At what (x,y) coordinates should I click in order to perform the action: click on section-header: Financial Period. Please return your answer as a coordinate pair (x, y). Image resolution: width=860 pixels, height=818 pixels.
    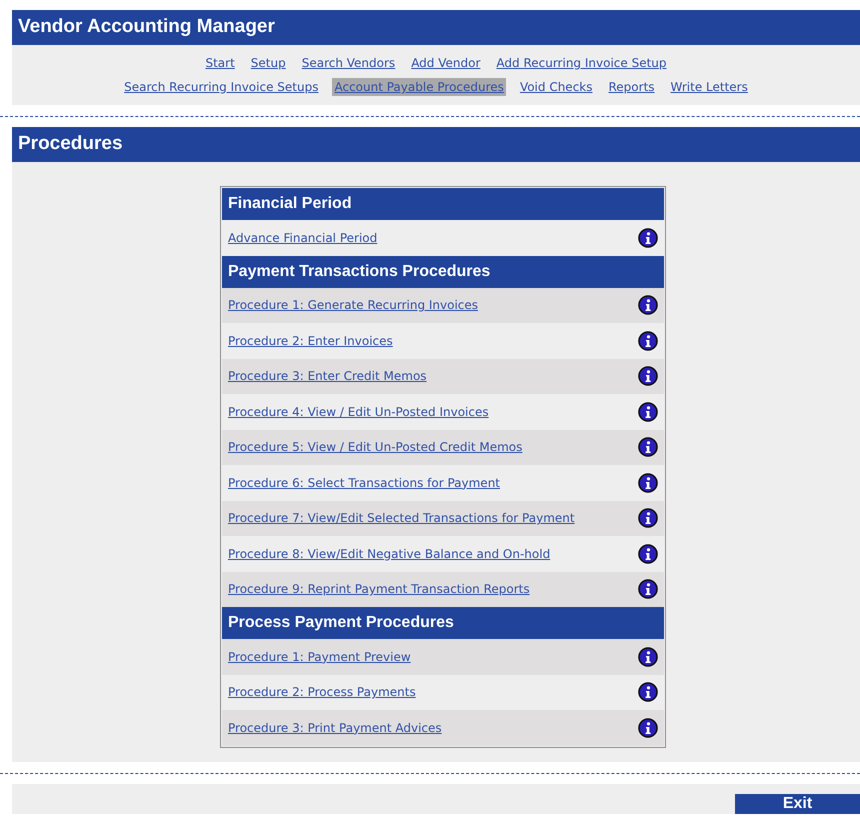
    Looking at the image, I should click on (443, 204).